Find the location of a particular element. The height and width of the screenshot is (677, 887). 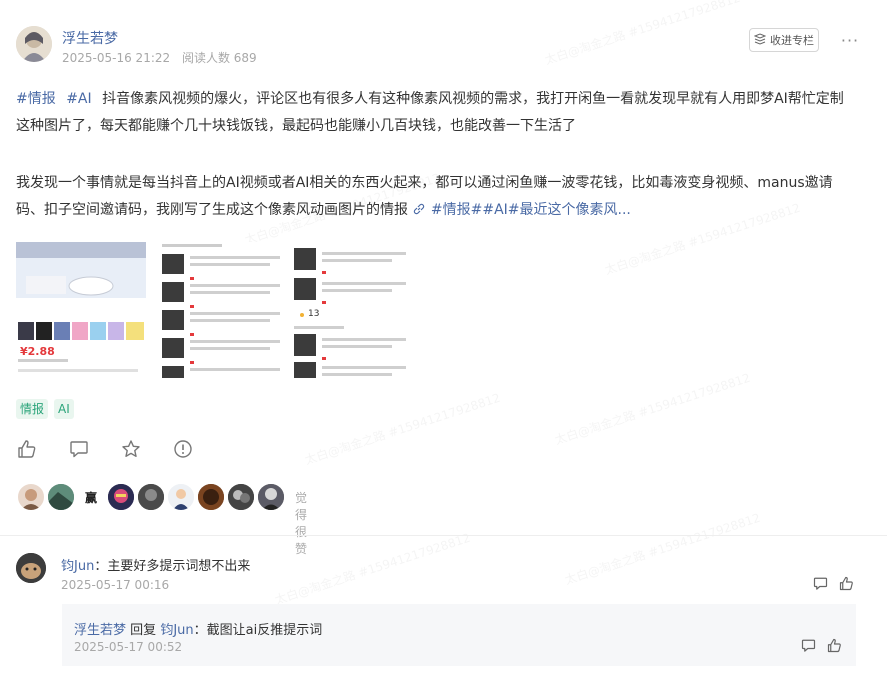

comment-author: 钧Jun is located at coordinates (77, 566).